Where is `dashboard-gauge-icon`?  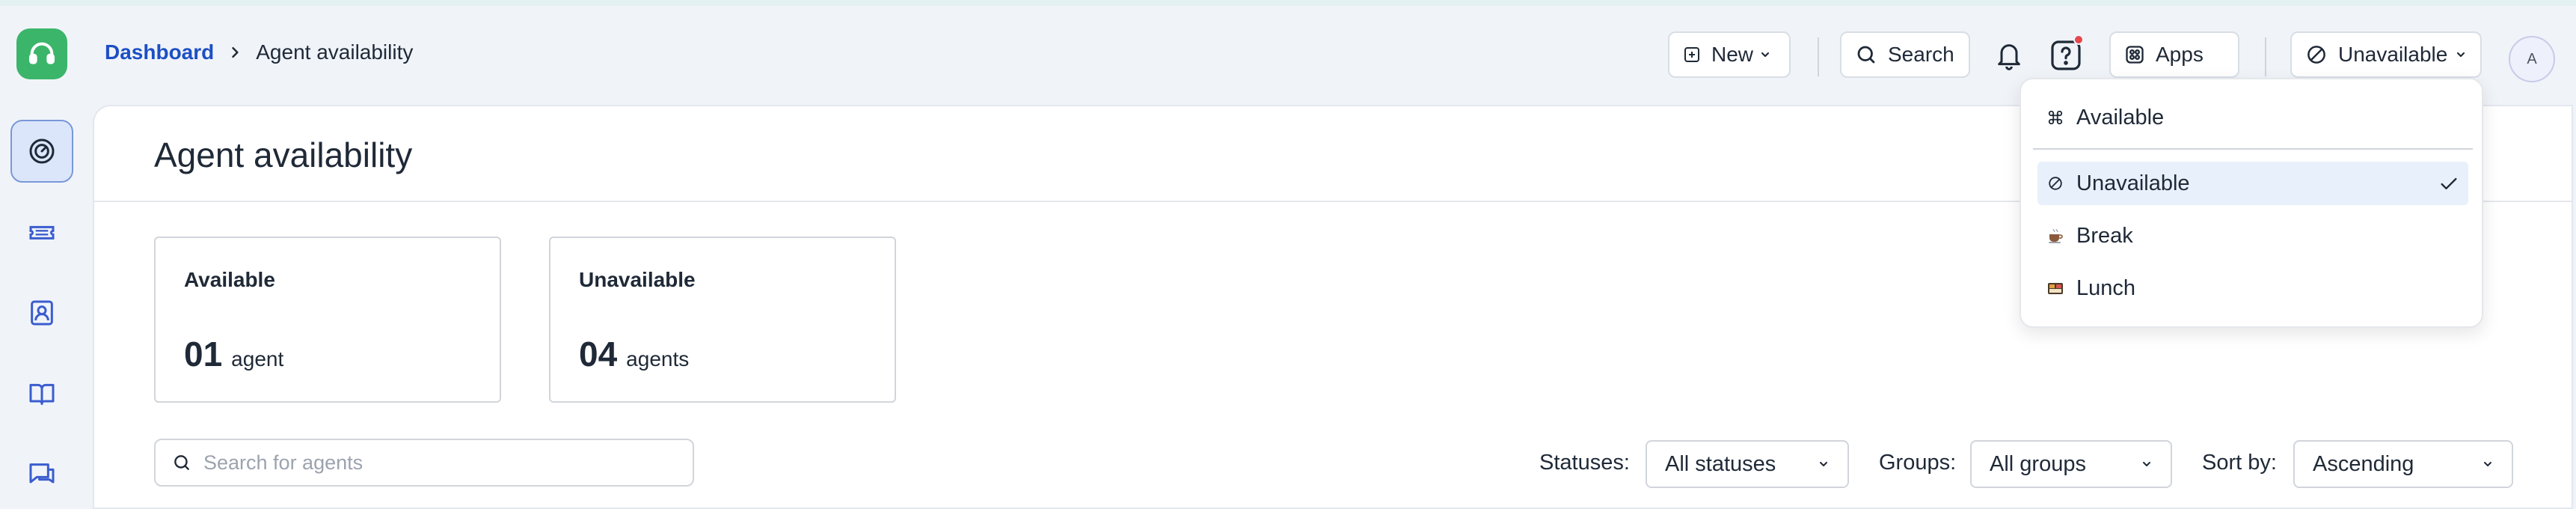 dashboard-gauge-icon is located at coordinates (42, 151).